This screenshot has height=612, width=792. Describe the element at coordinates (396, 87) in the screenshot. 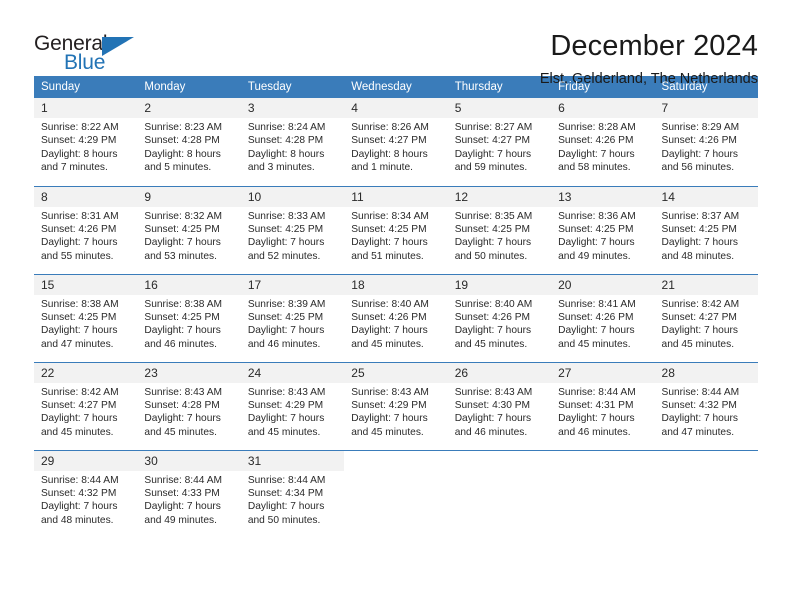

I see `weekday-header-cell: Wednesday` at that location.